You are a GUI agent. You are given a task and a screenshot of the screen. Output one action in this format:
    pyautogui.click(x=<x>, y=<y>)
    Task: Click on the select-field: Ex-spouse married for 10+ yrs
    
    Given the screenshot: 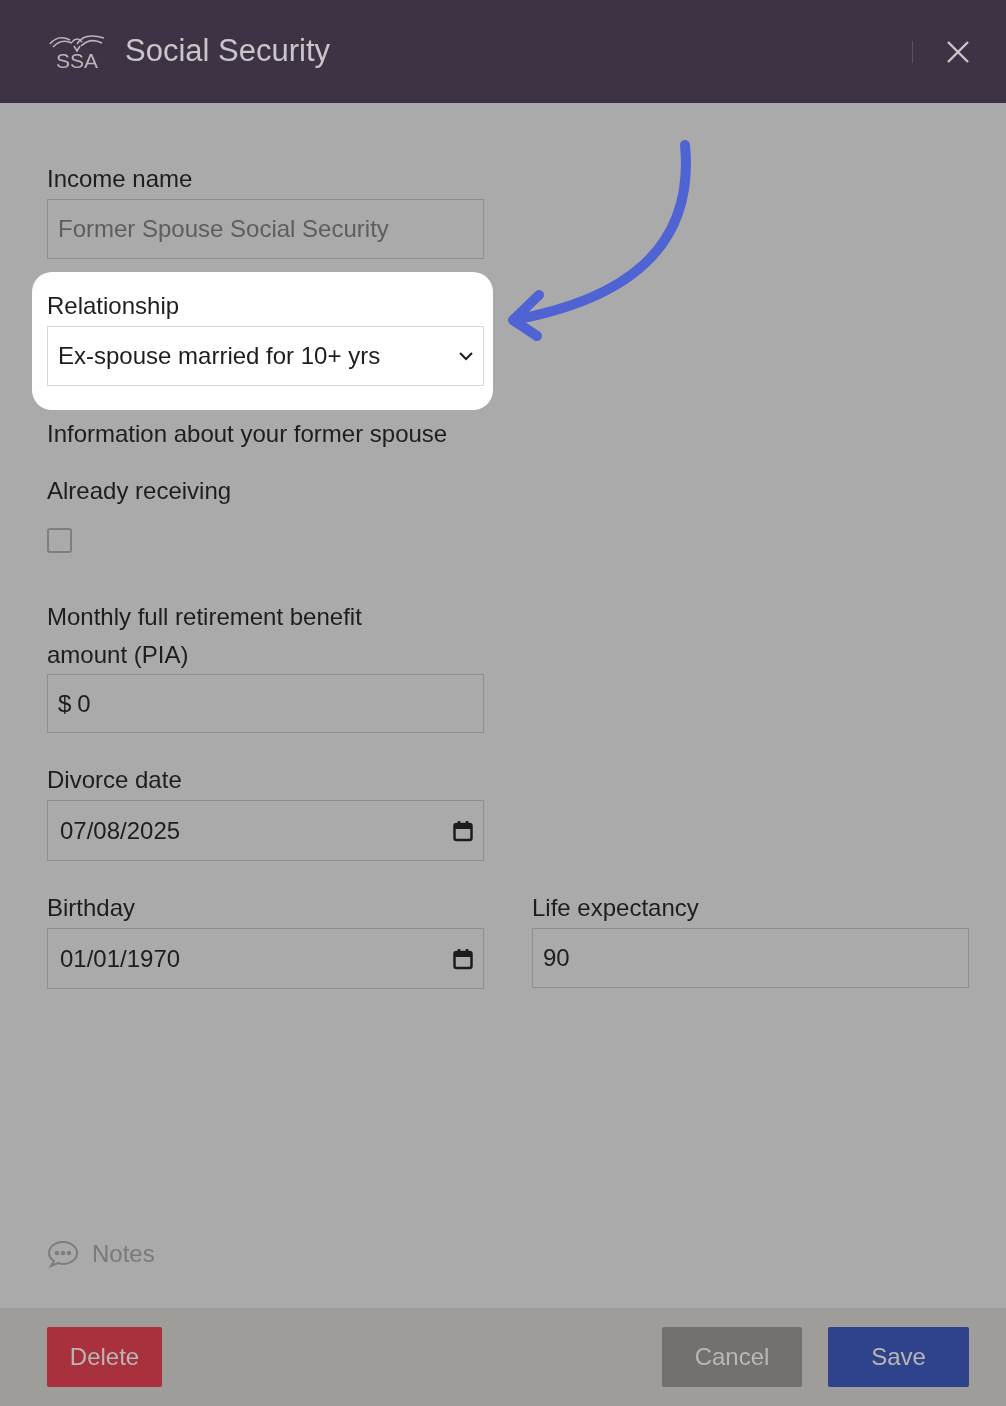 What is the action you would take?
    pyautogui.click(x=265, y=356)
    